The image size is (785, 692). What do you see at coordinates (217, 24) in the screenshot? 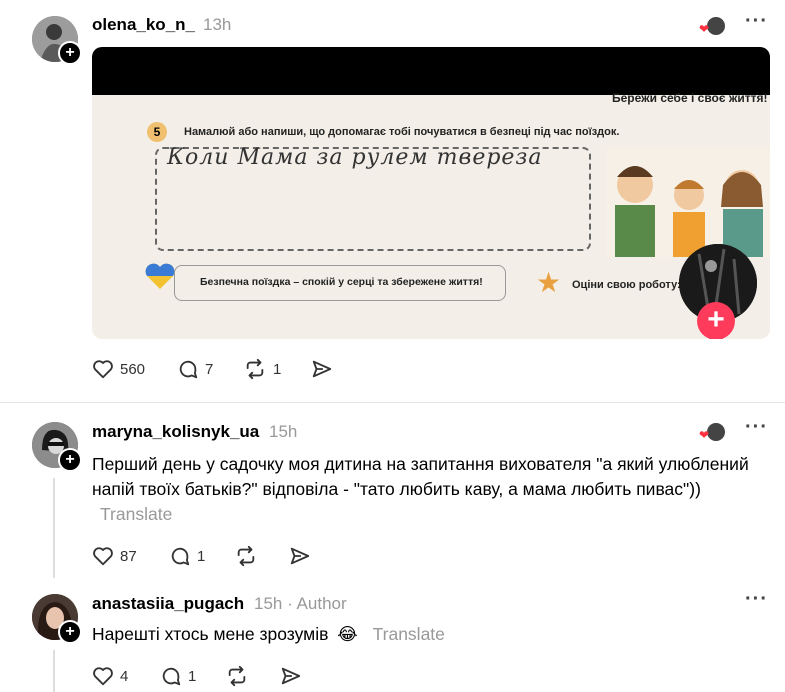
I see `post-time: 13h` at bounding box center [217, 24].